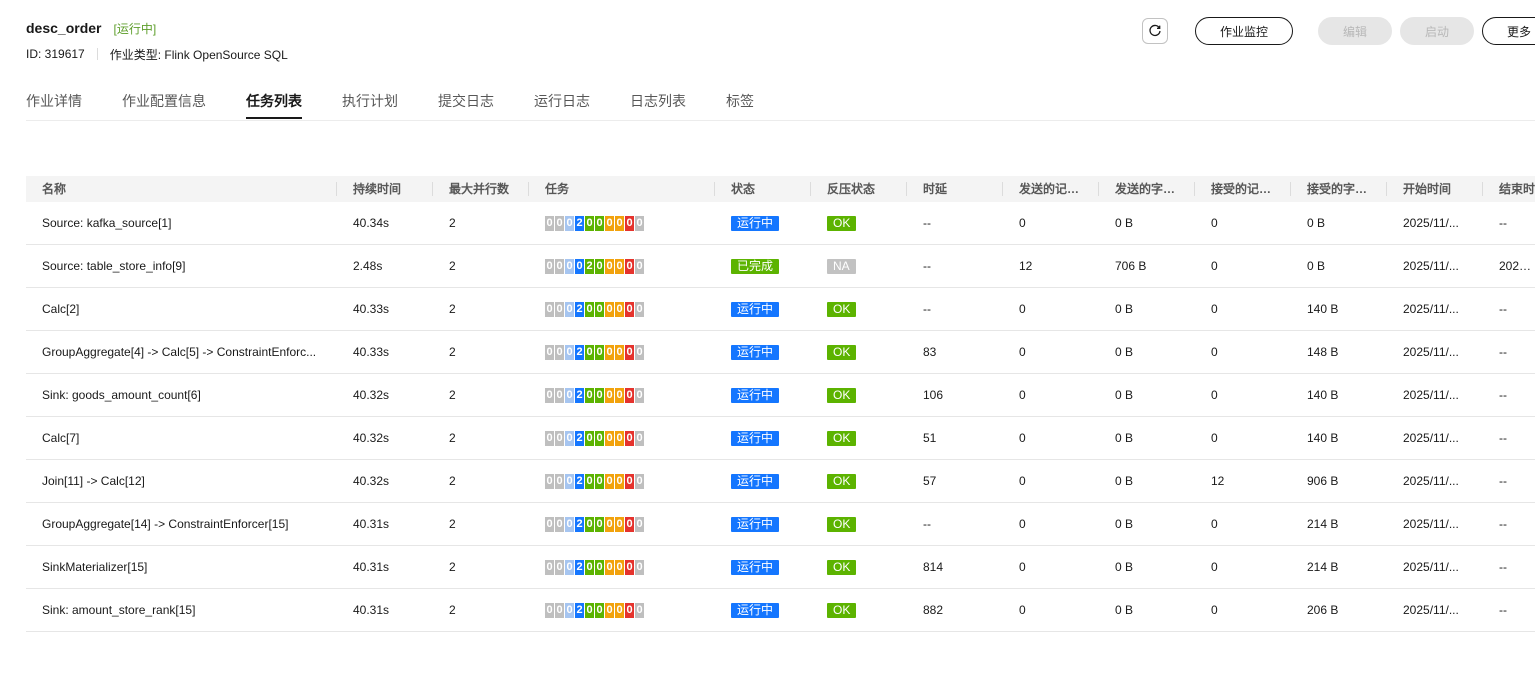  What do you see at coordinates (54, 100) in the screenshot?
I see `tab-job-details: 作业详情` at bounding box center [54, 100].